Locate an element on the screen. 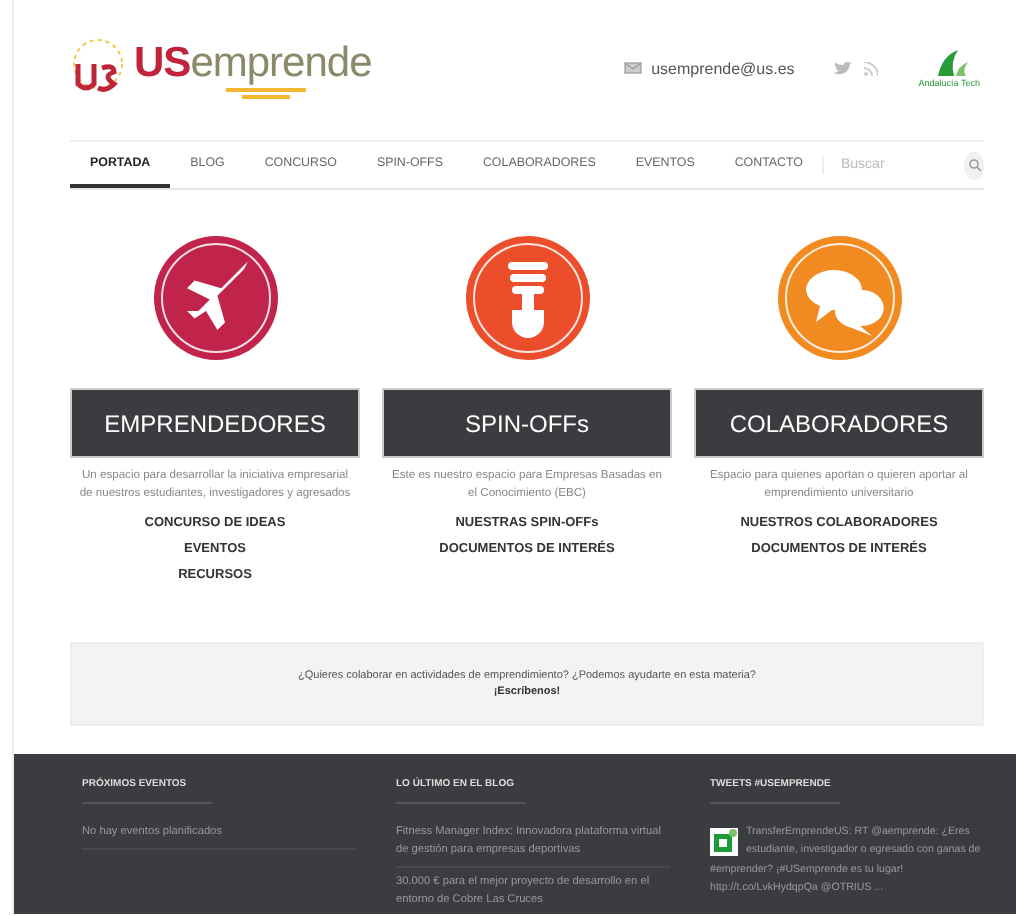 The height and width of the screenshot is (916, 1016). search-button is located at coordinates (974, 165).